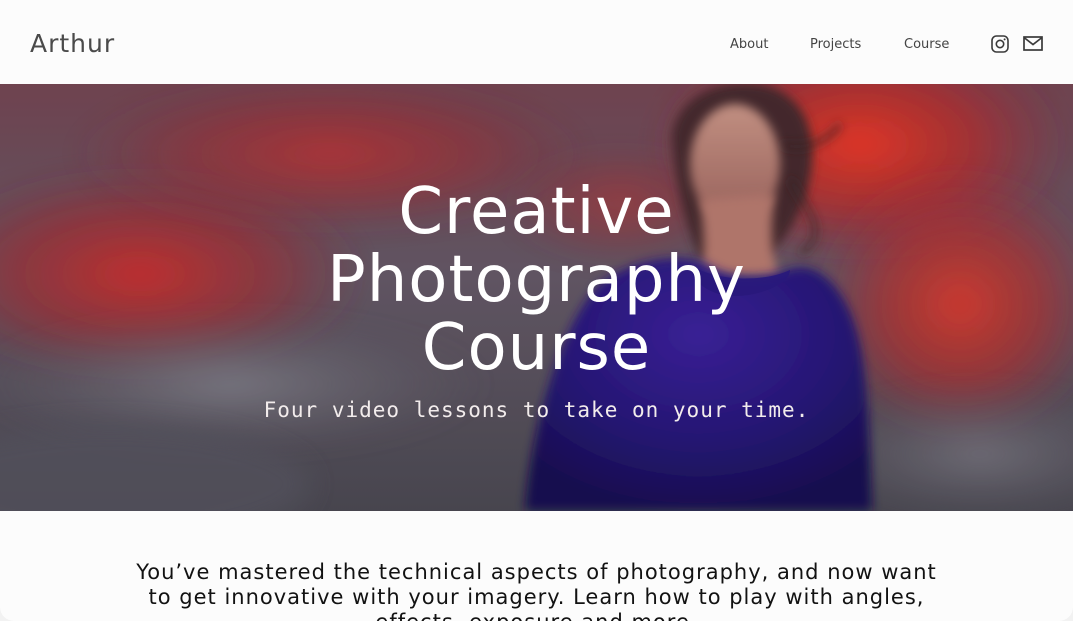  I want to click on intro-line-3: effects, exposure and more., so click(536, 615).